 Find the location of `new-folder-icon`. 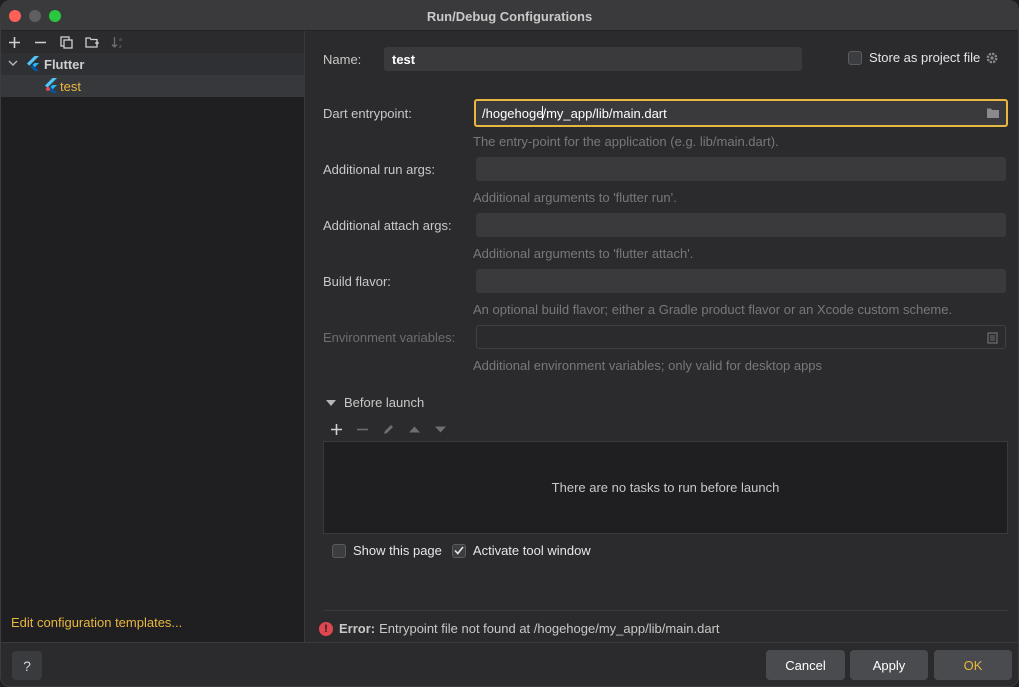

new-folder-icon is located at coordinates (92, 42).